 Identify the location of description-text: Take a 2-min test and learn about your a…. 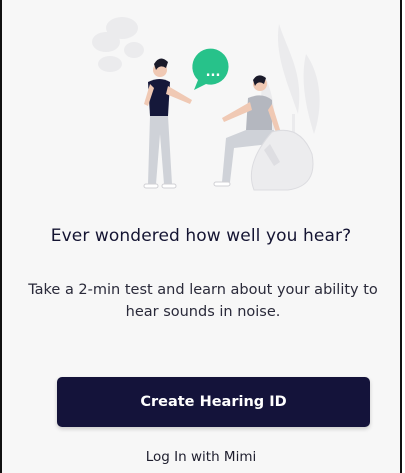
(203, 301).